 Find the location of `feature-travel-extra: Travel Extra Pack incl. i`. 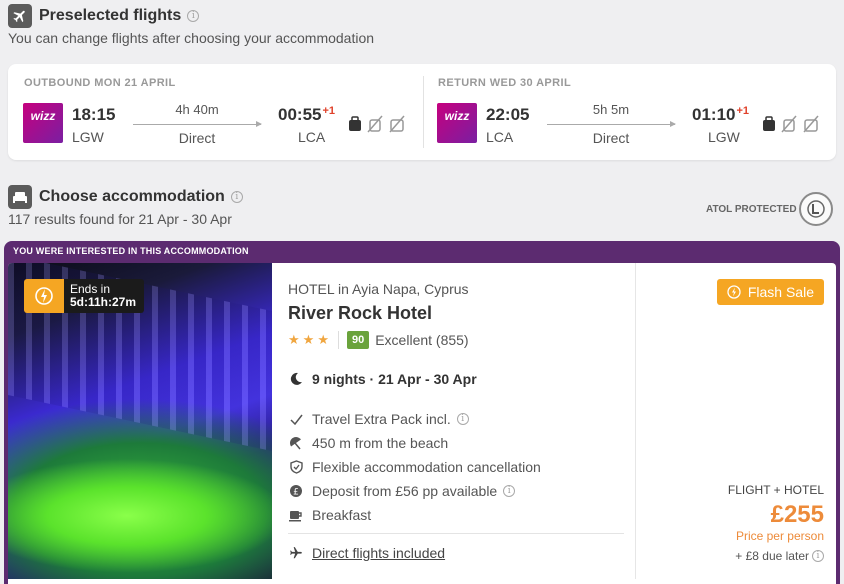

feature-travel-extra: Travel Extra Pack incl. i is located at coordinates (378, 419).